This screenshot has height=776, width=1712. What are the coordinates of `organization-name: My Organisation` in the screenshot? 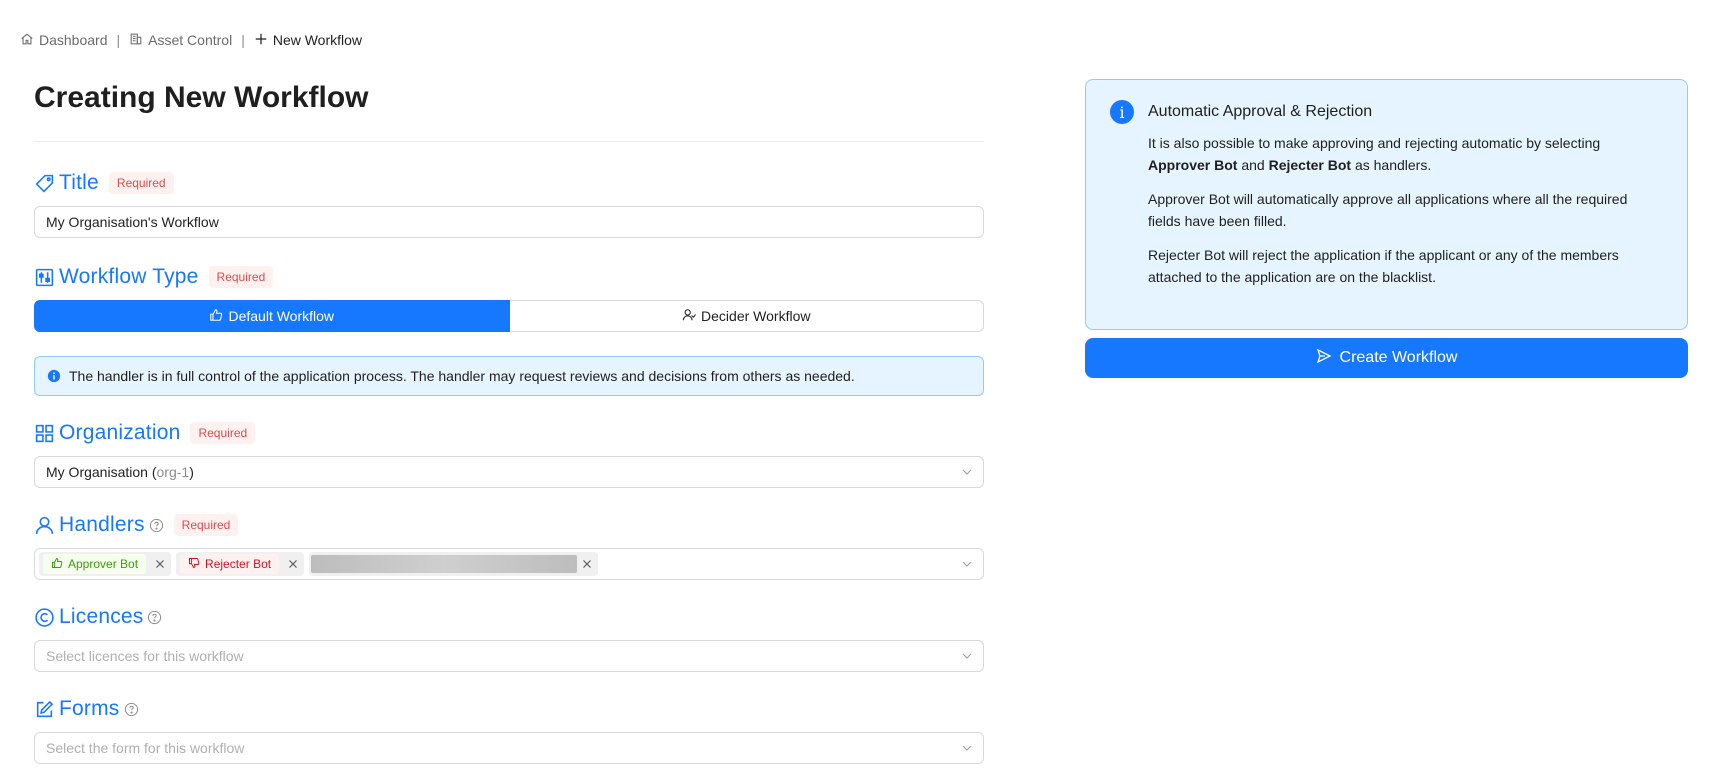 It's located at (97, 472).